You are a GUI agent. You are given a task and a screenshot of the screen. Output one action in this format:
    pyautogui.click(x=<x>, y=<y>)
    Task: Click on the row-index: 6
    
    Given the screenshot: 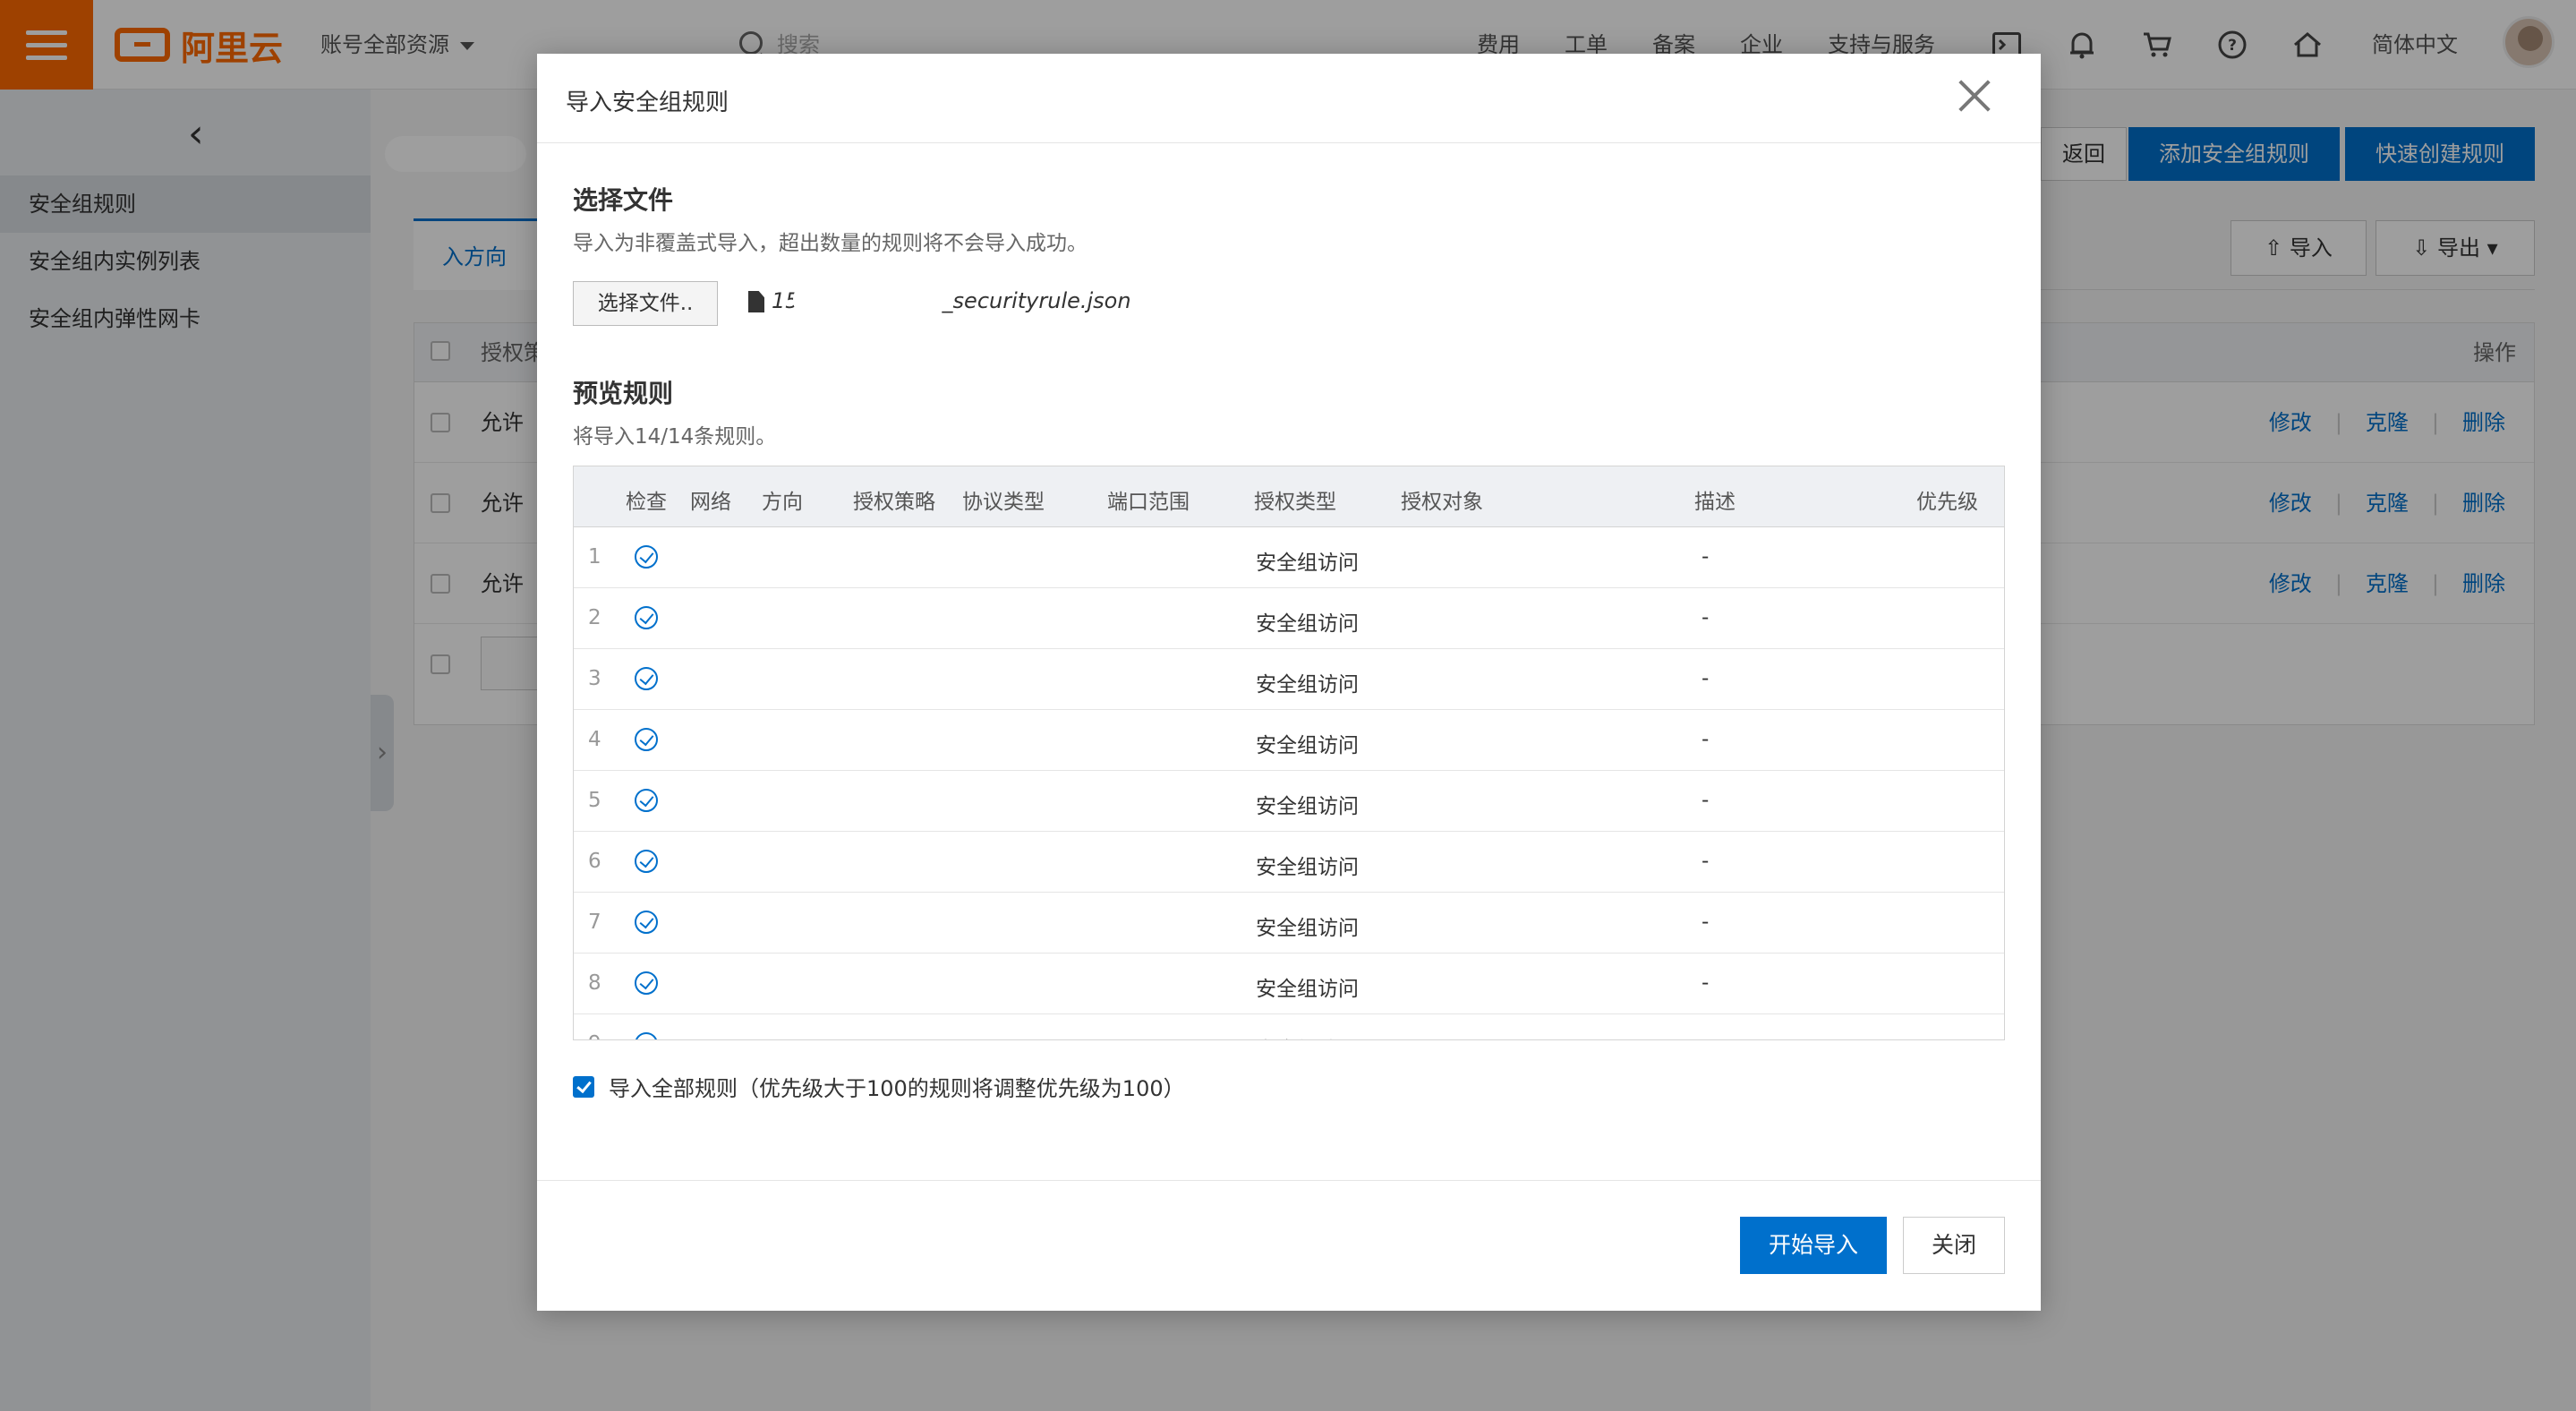 What is the action you would take?
    pyautogui.click(x=594, y=861)
    